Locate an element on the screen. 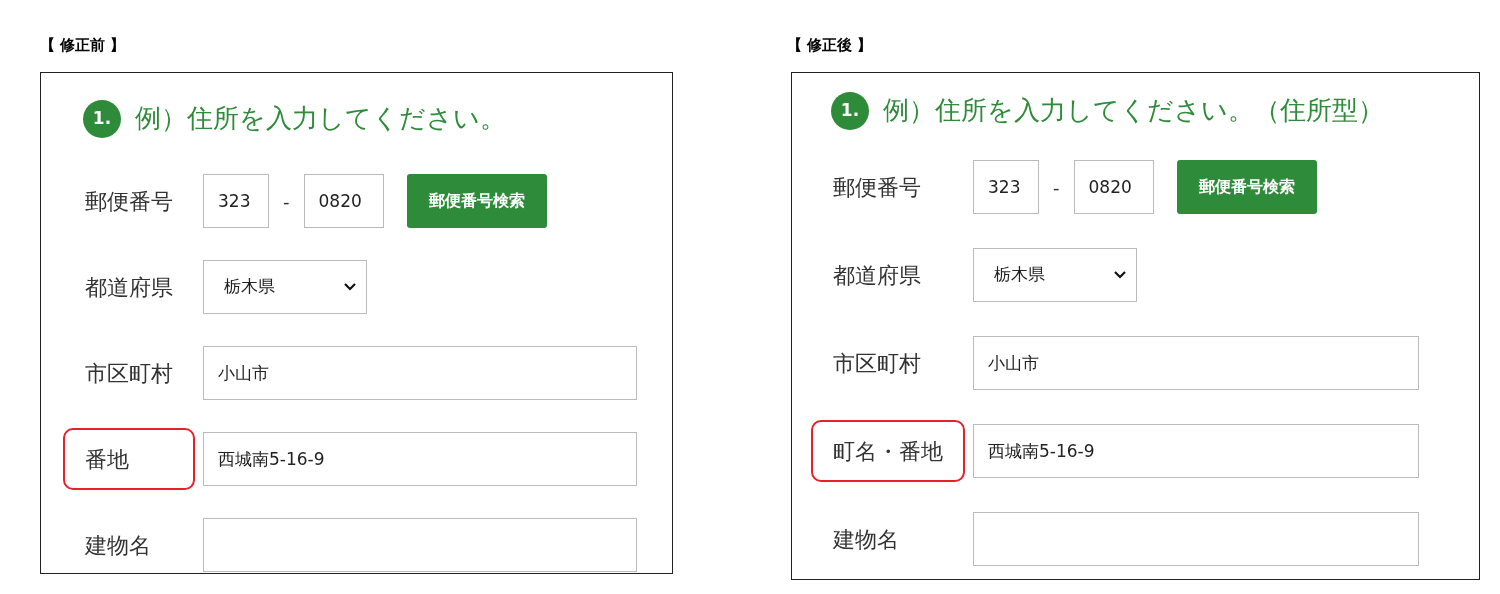 Image resolution: width=1500 pixels, height=594 pixels. section-heading: 例）住所を入力してください。 is located at coordinates (320, 118).